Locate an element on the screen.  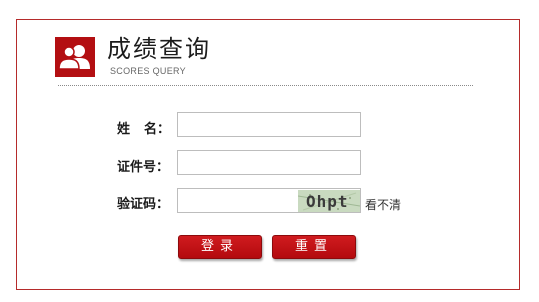
refresh-captcha-link: 看不清 is located at coordinates (383, 205).